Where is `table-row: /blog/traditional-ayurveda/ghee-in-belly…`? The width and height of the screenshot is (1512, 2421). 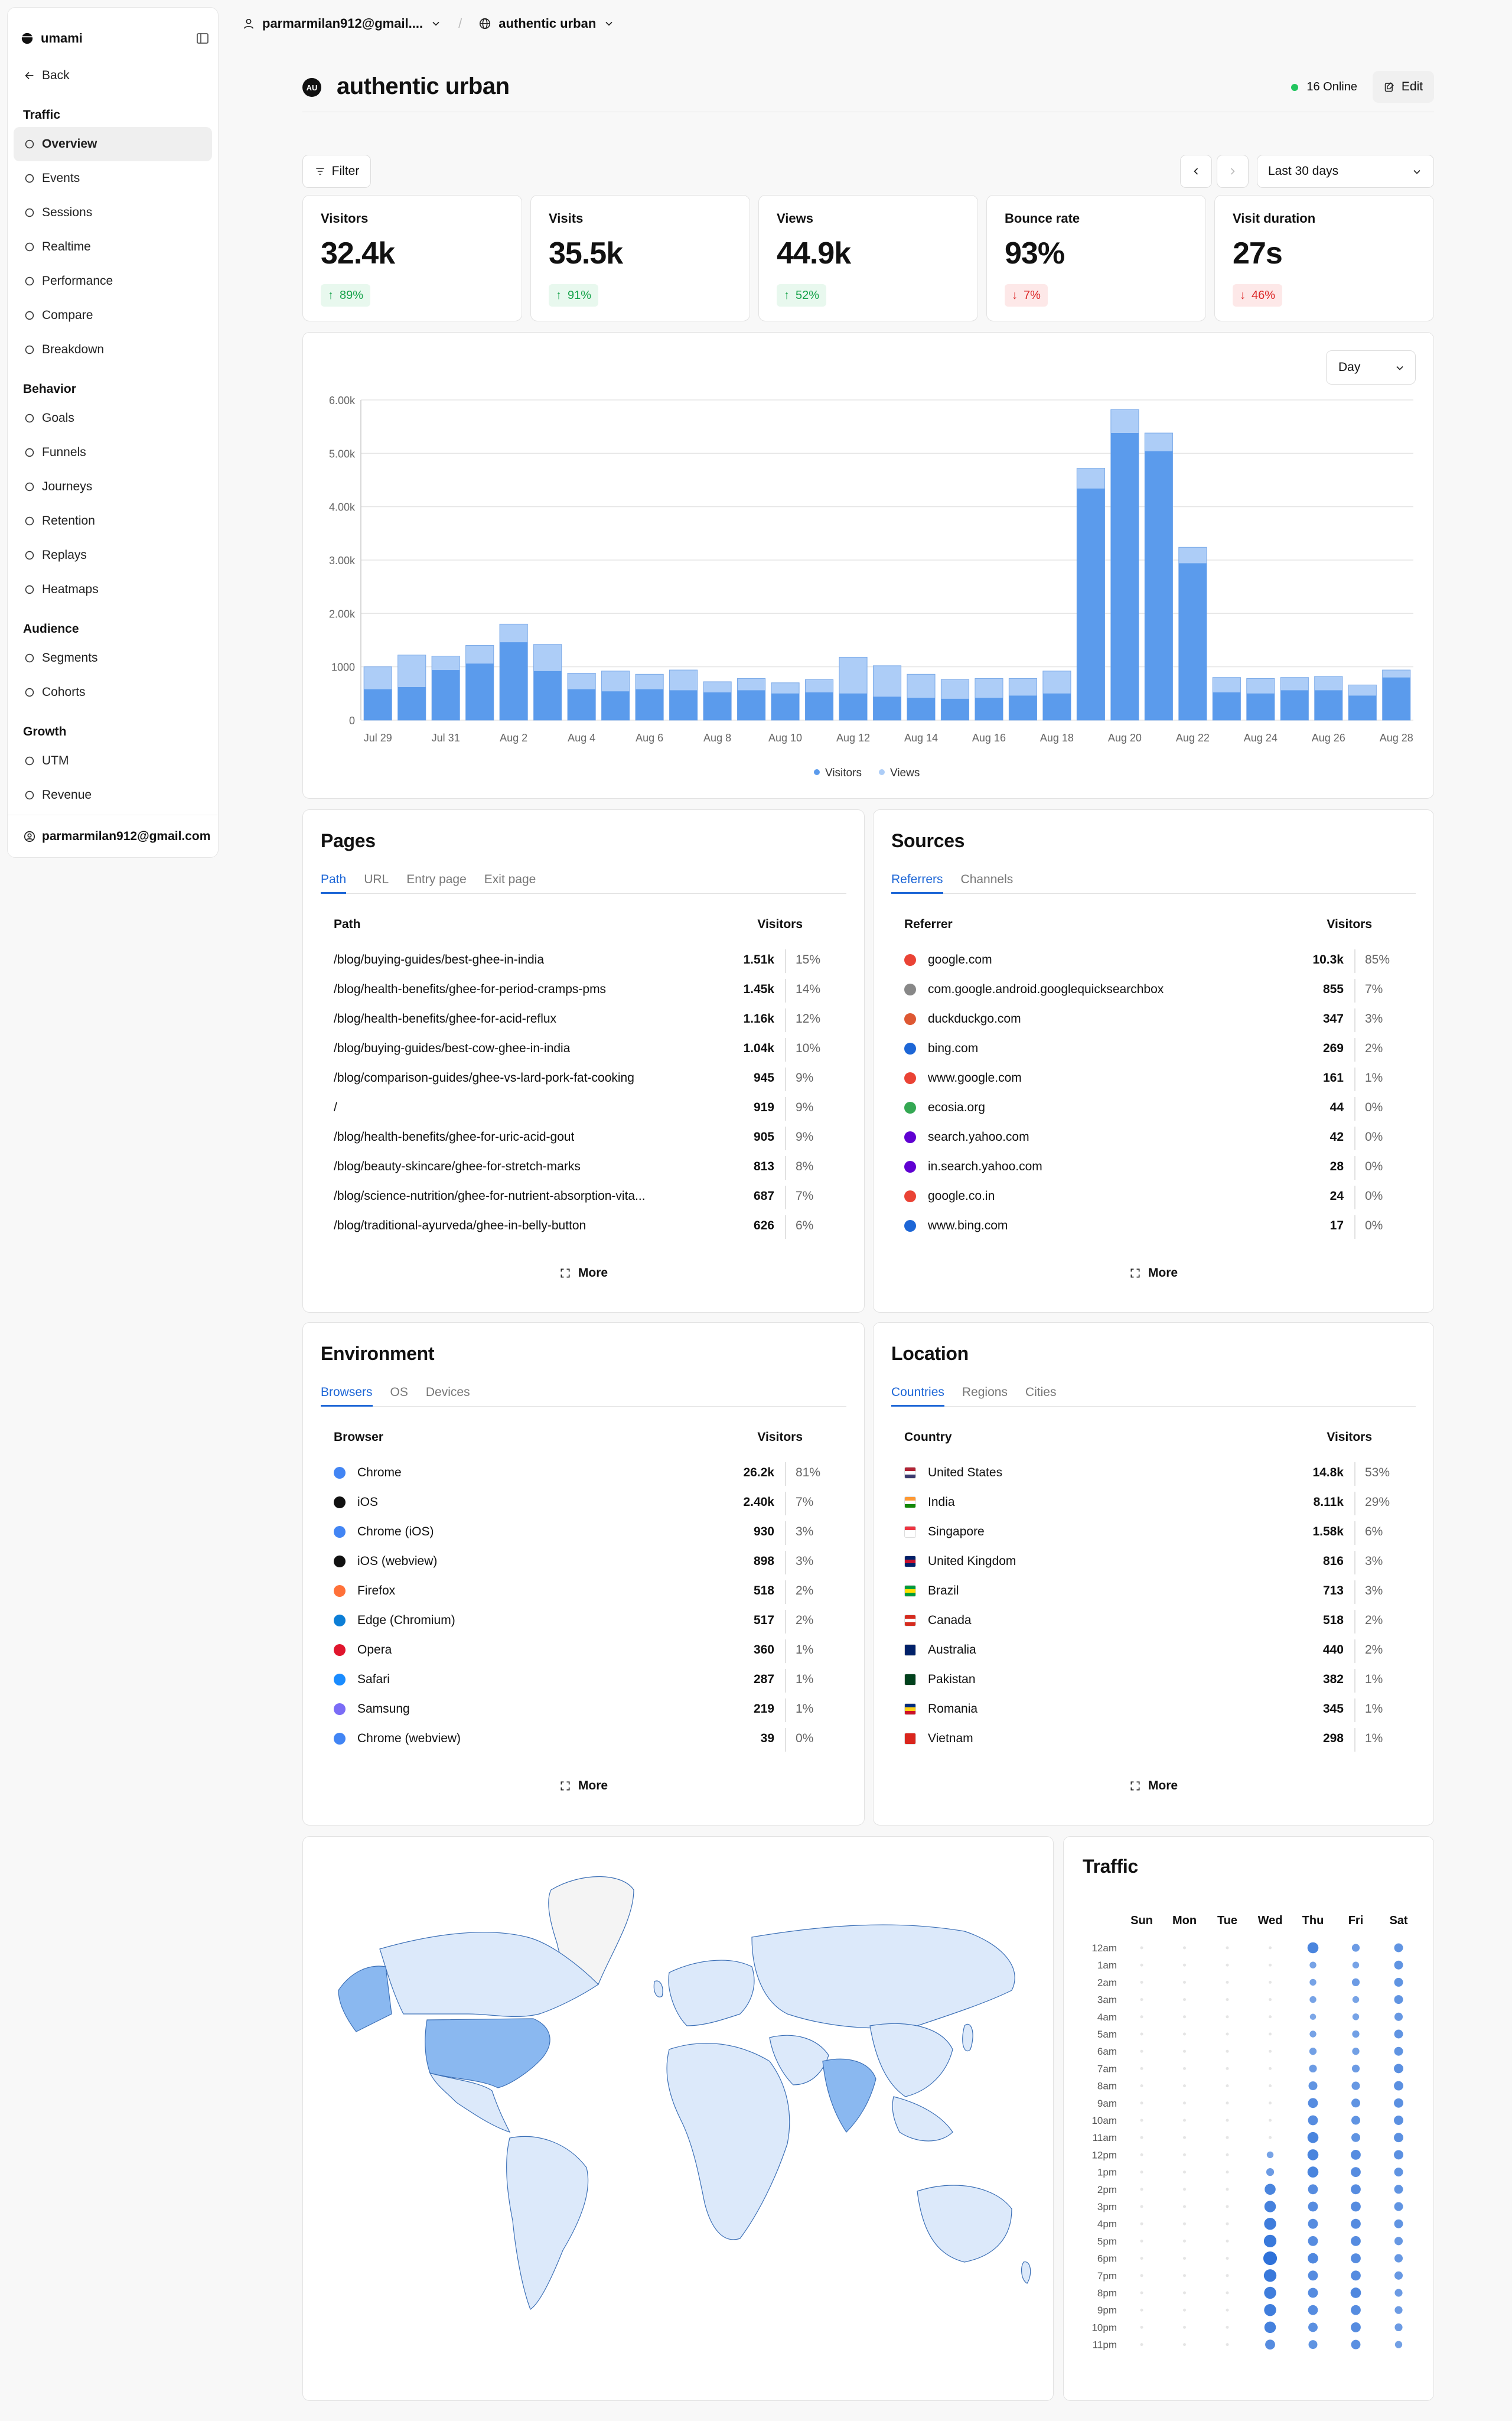
table-row: /blog/traditional-ayurveda/ghee-in-belly… is located at coordinates (583, 1227).